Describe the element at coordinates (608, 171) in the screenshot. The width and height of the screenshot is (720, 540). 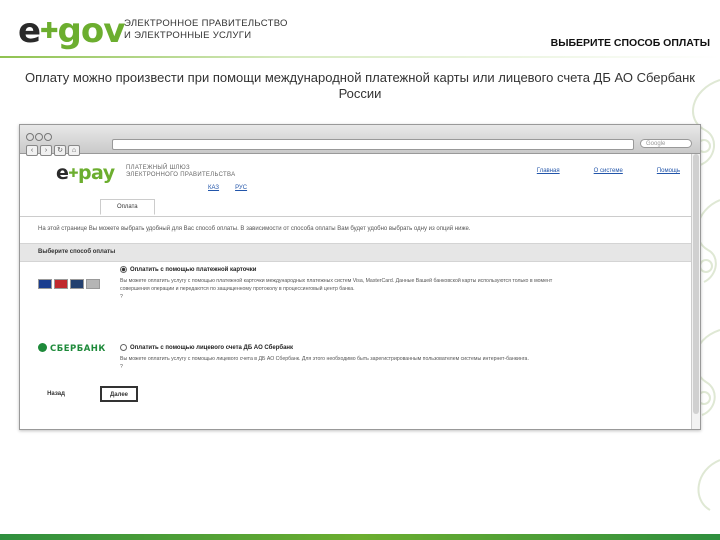
I see `nav-link-about: О системе` at that location.